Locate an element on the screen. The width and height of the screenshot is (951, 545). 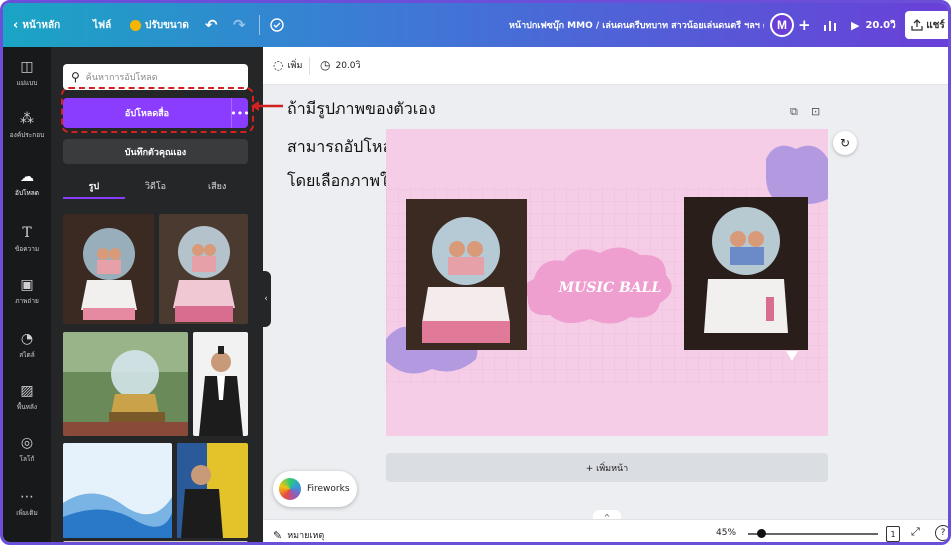
fireworks-badge: Fireworks is located at coordinates (315, 489).